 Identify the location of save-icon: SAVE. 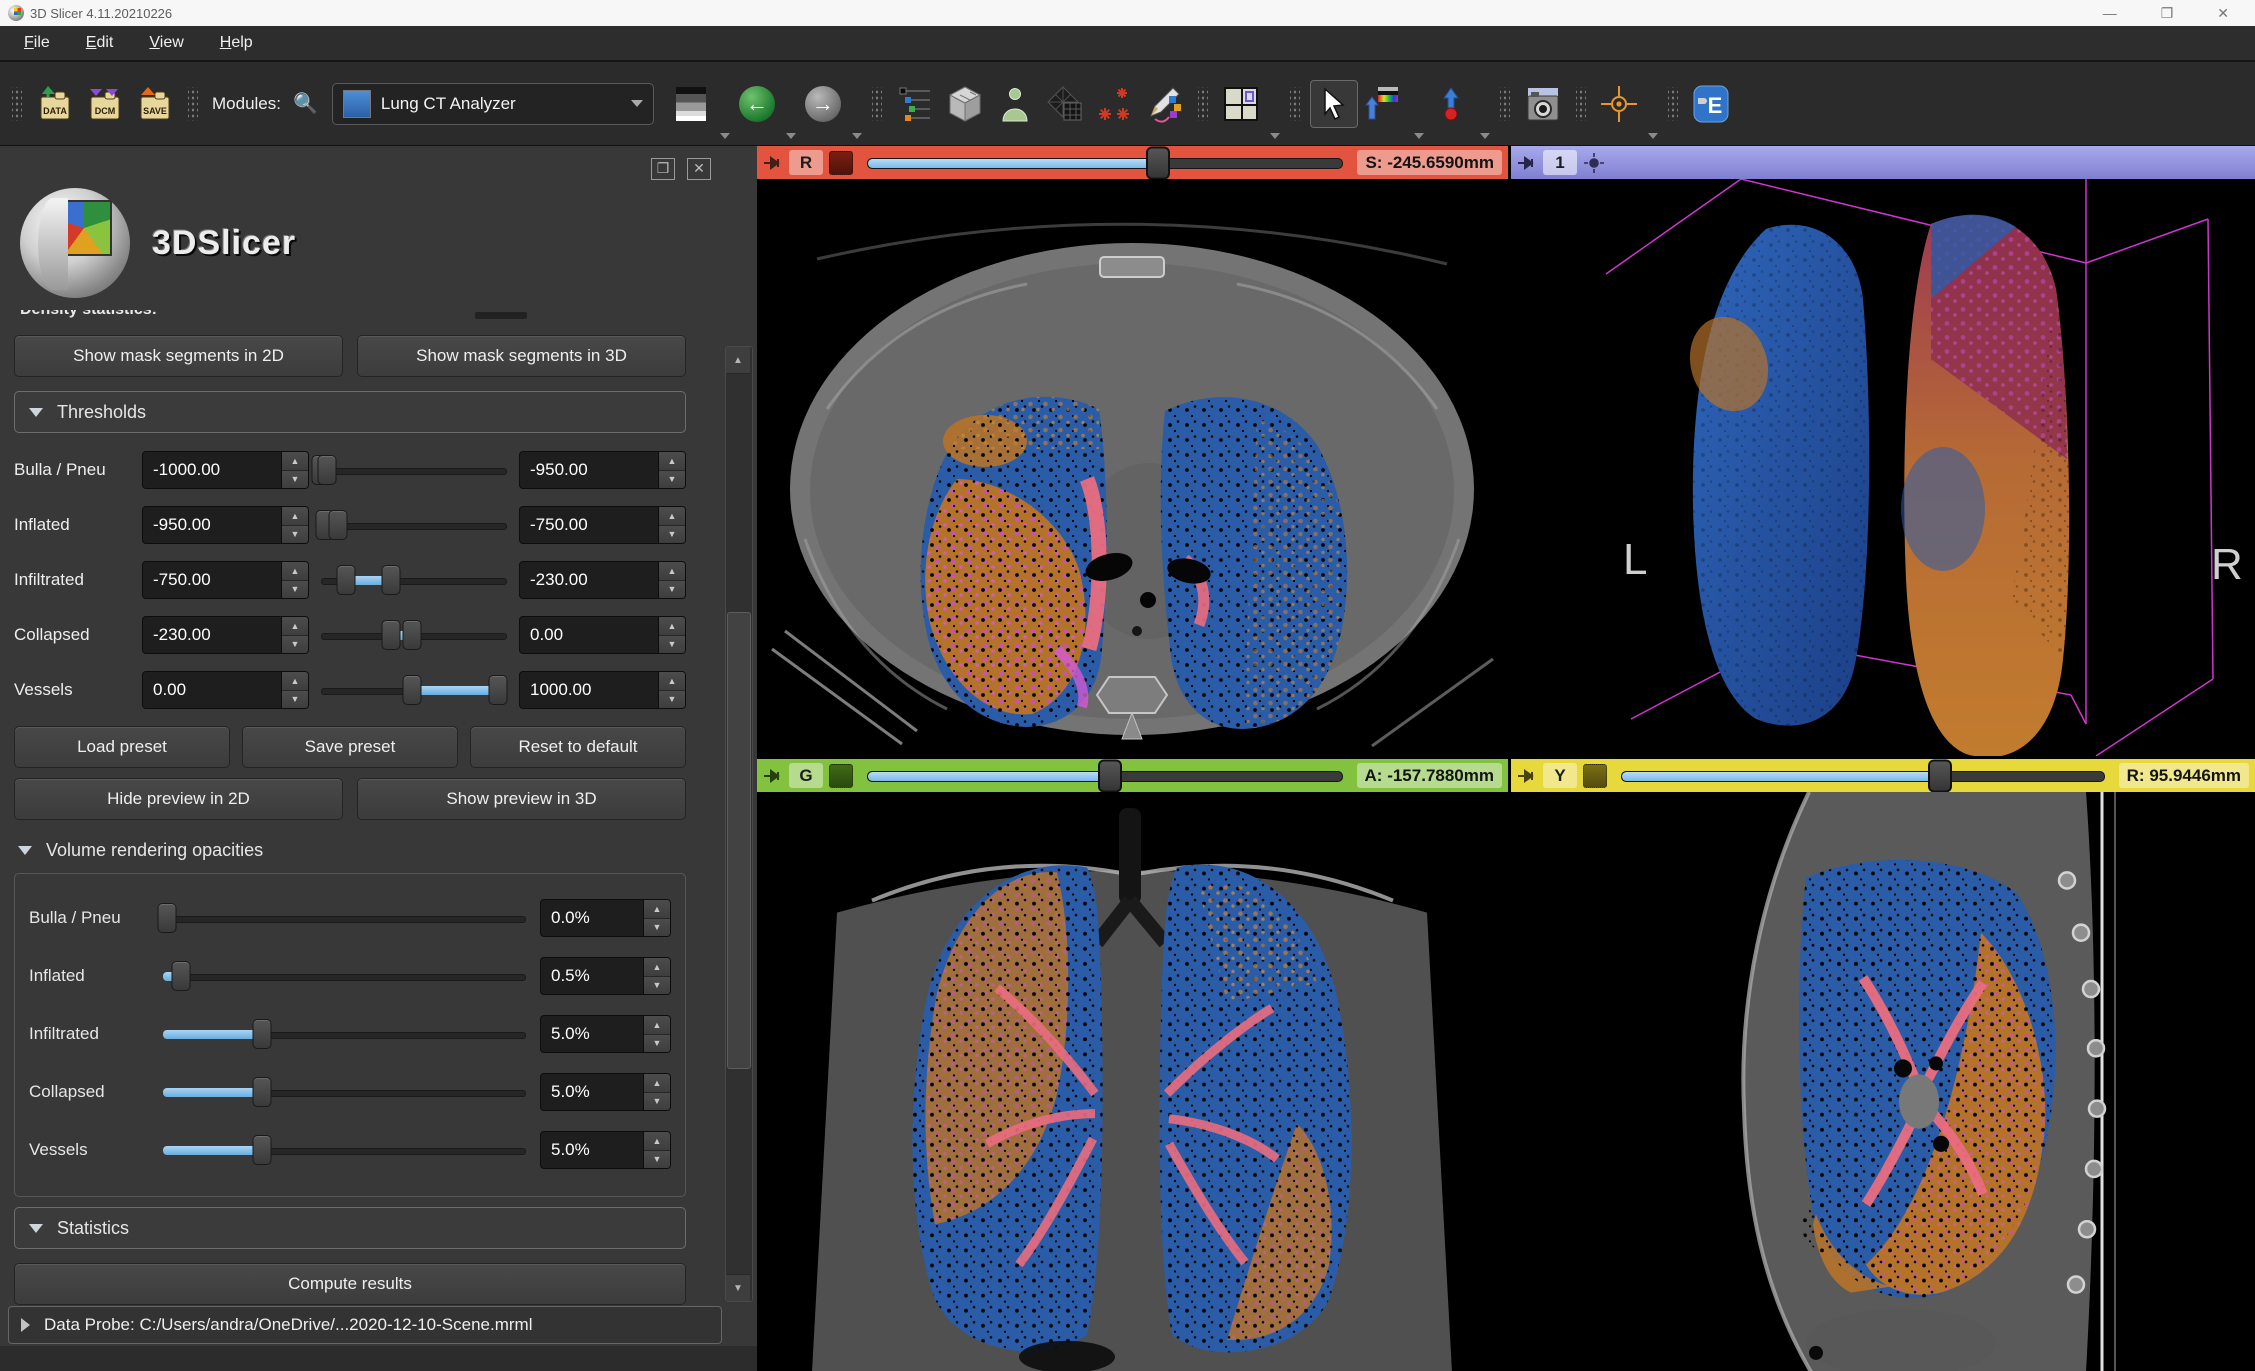
(155, 104).